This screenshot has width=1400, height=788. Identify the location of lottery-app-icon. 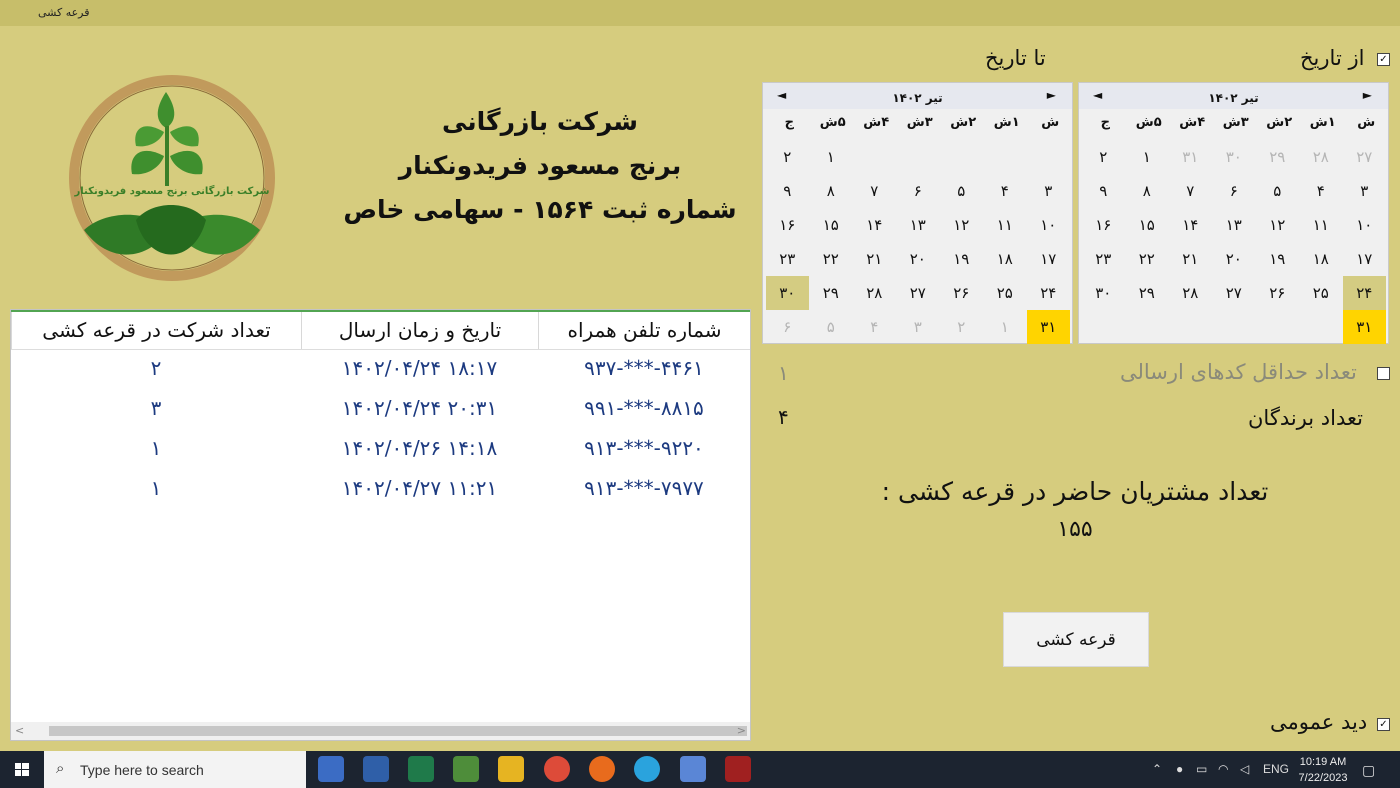
(693, 769).